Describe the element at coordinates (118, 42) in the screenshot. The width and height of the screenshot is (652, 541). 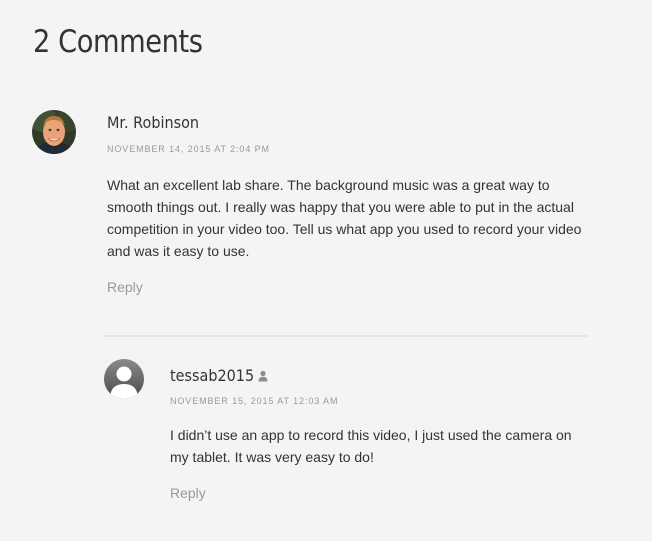
I see `comments-title: 2 Comments` at that location.